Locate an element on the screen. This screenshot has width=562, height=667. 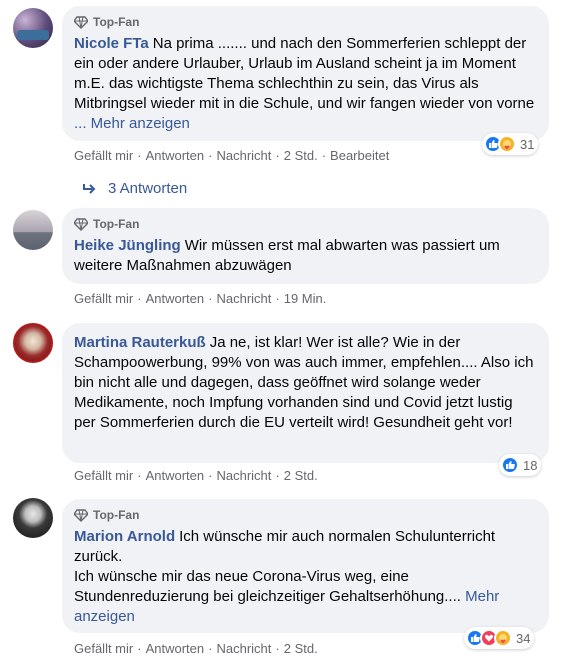
edited-label: Bearbeitet is located at coordinates (360, 155).